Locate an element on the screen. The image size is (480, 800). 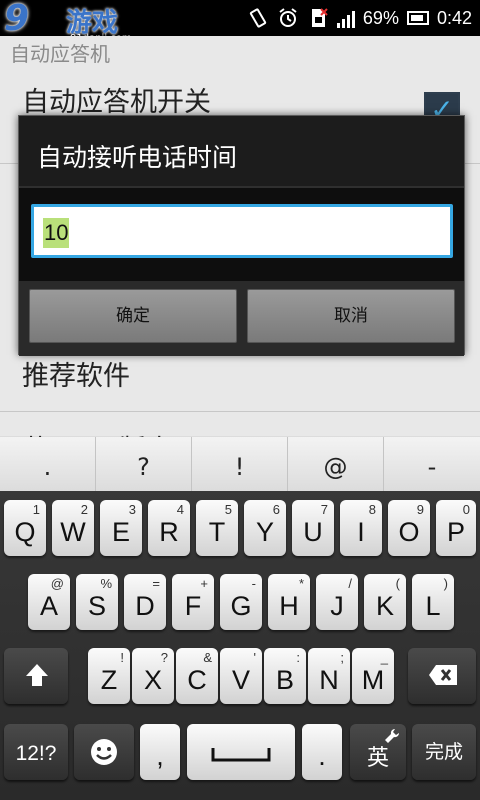
key-z: ! Z is located at coordinates (109, 676).